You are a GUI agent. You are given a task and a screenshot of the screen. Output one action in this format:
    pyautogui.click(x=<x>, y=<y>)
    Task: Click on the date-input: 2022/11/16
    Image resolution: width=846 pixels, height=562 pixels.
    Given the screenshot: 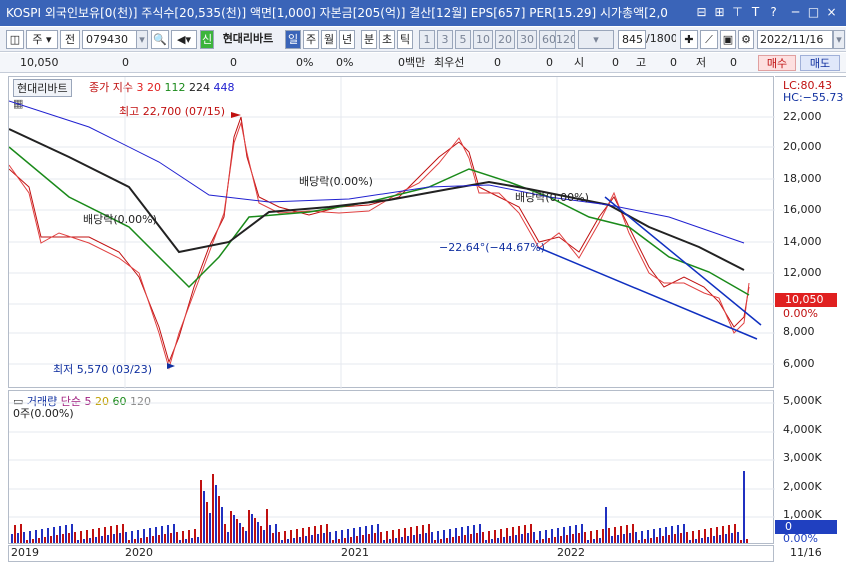 What is the action you would take?
    pyautogui.click(x=795, y=39)
    